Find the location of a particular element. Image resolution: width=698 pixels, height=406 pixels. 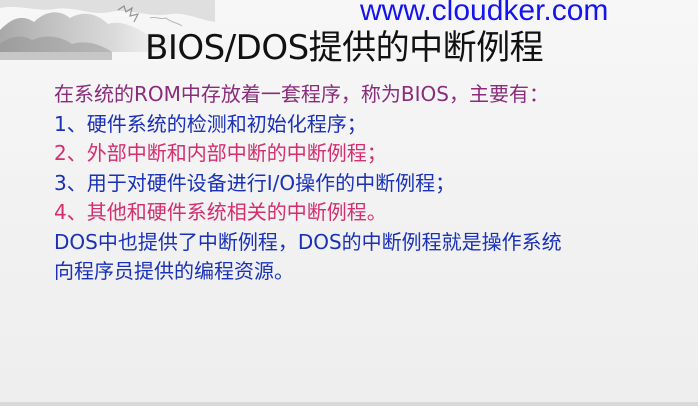

list-item-2: 2、外部中断和内部中断的中断例程； is located at coordinates (220, 153).